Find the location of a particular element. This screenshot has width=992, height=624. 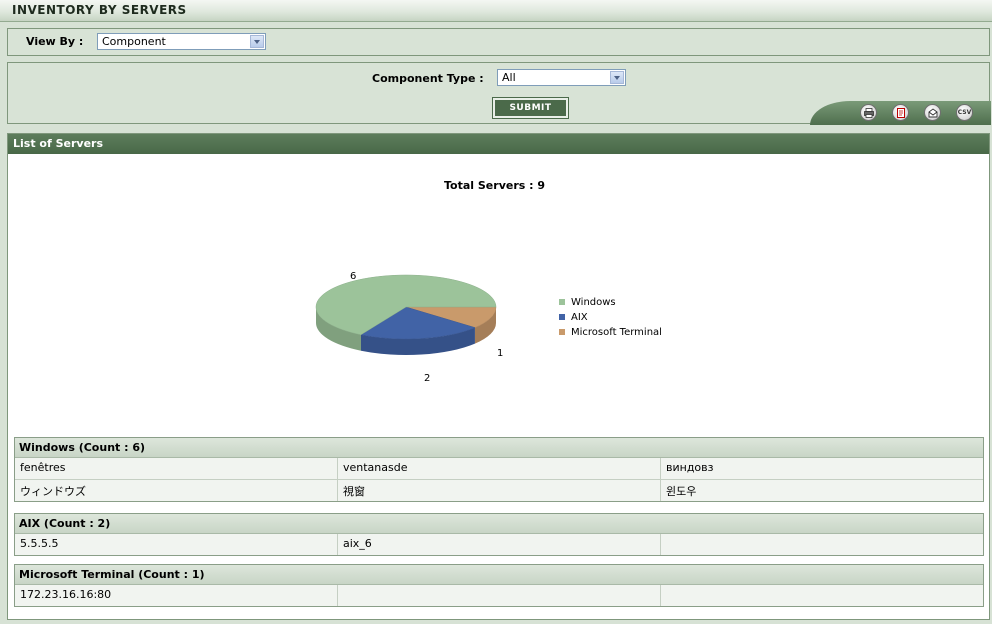

export-toolbar: CSV is located at coordinates (900, 113).